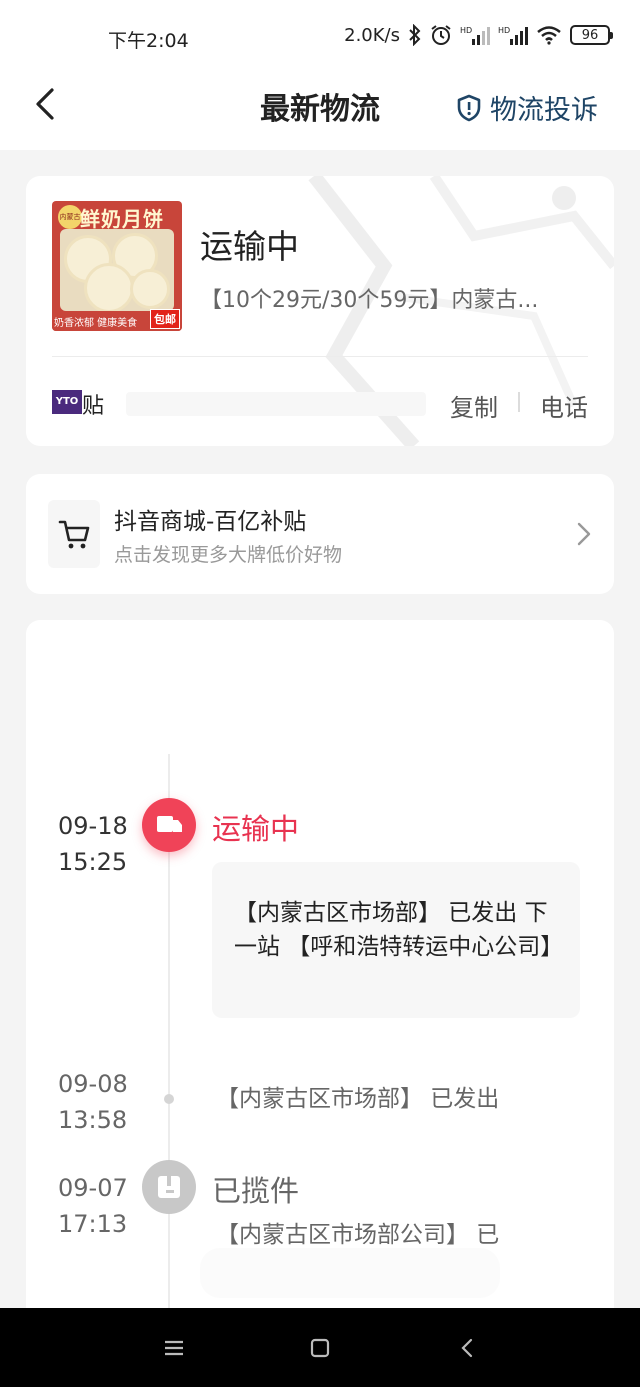 This screenshot has width=640, height=1387. I want to click on timeline-node, so click(169, 1099).